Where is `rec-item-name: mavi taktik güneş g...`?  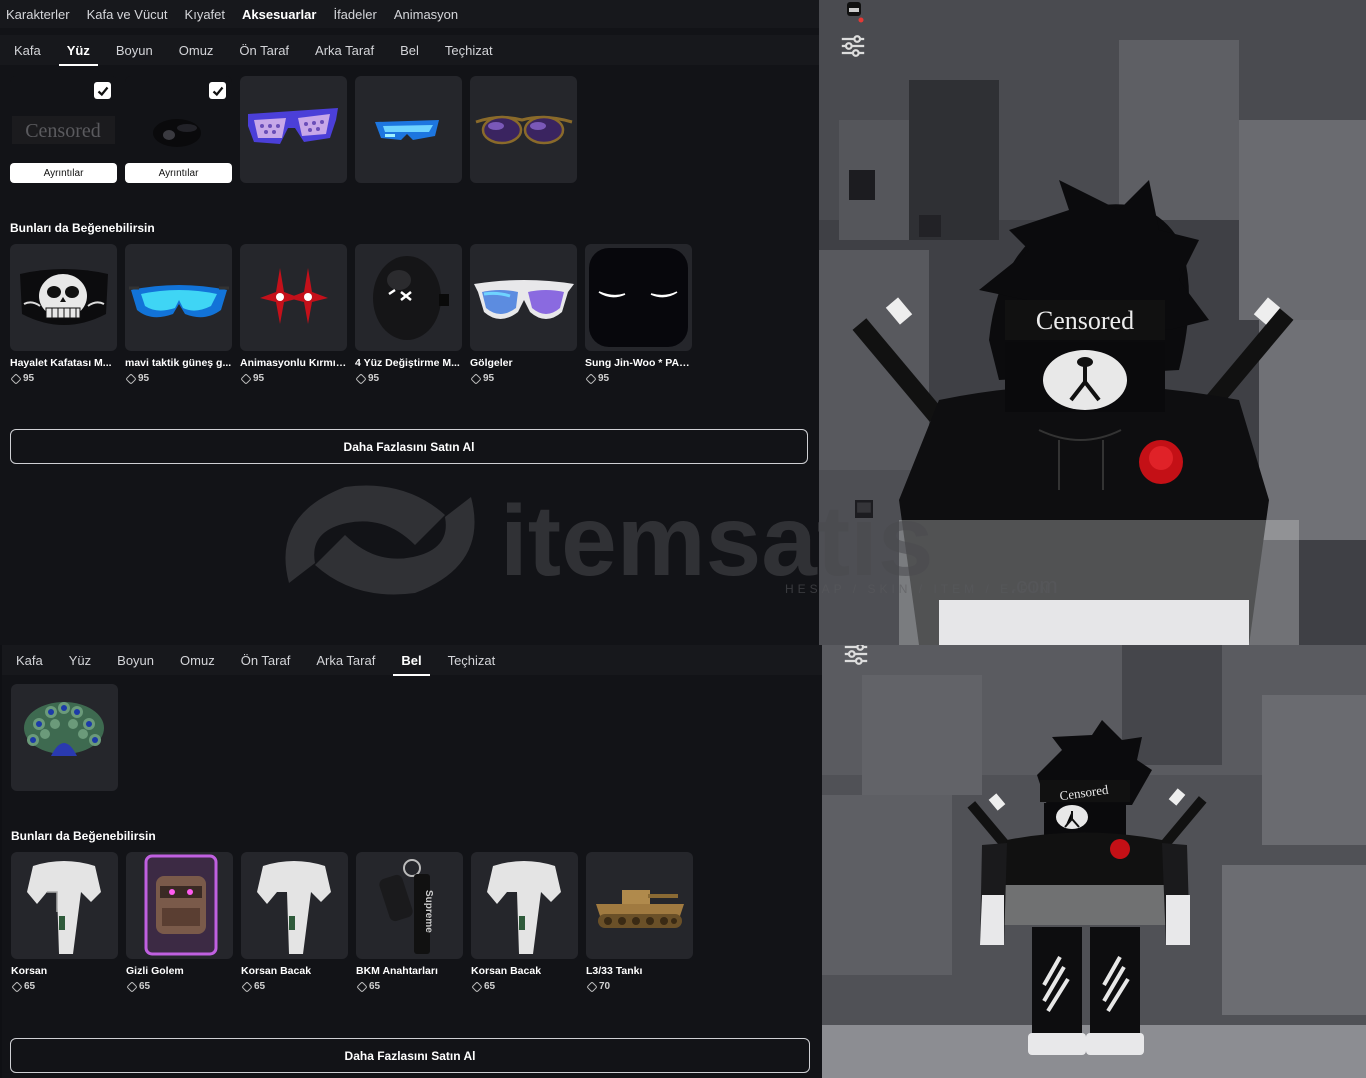 rec-item-name: mavi taktik güneş g... is located at coordinates (178, 363).